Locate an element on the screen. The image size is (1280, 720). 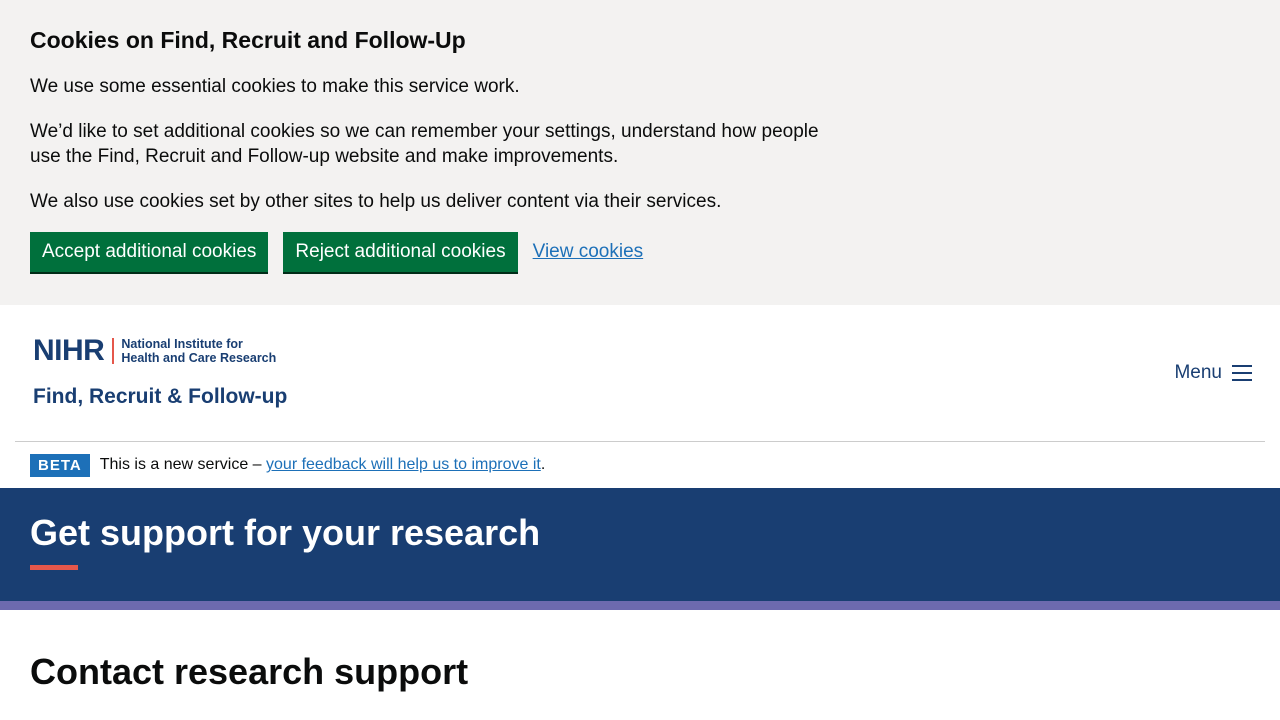
feedback-link: your feedback will help us to improve it is located at coordinates (403, 465).